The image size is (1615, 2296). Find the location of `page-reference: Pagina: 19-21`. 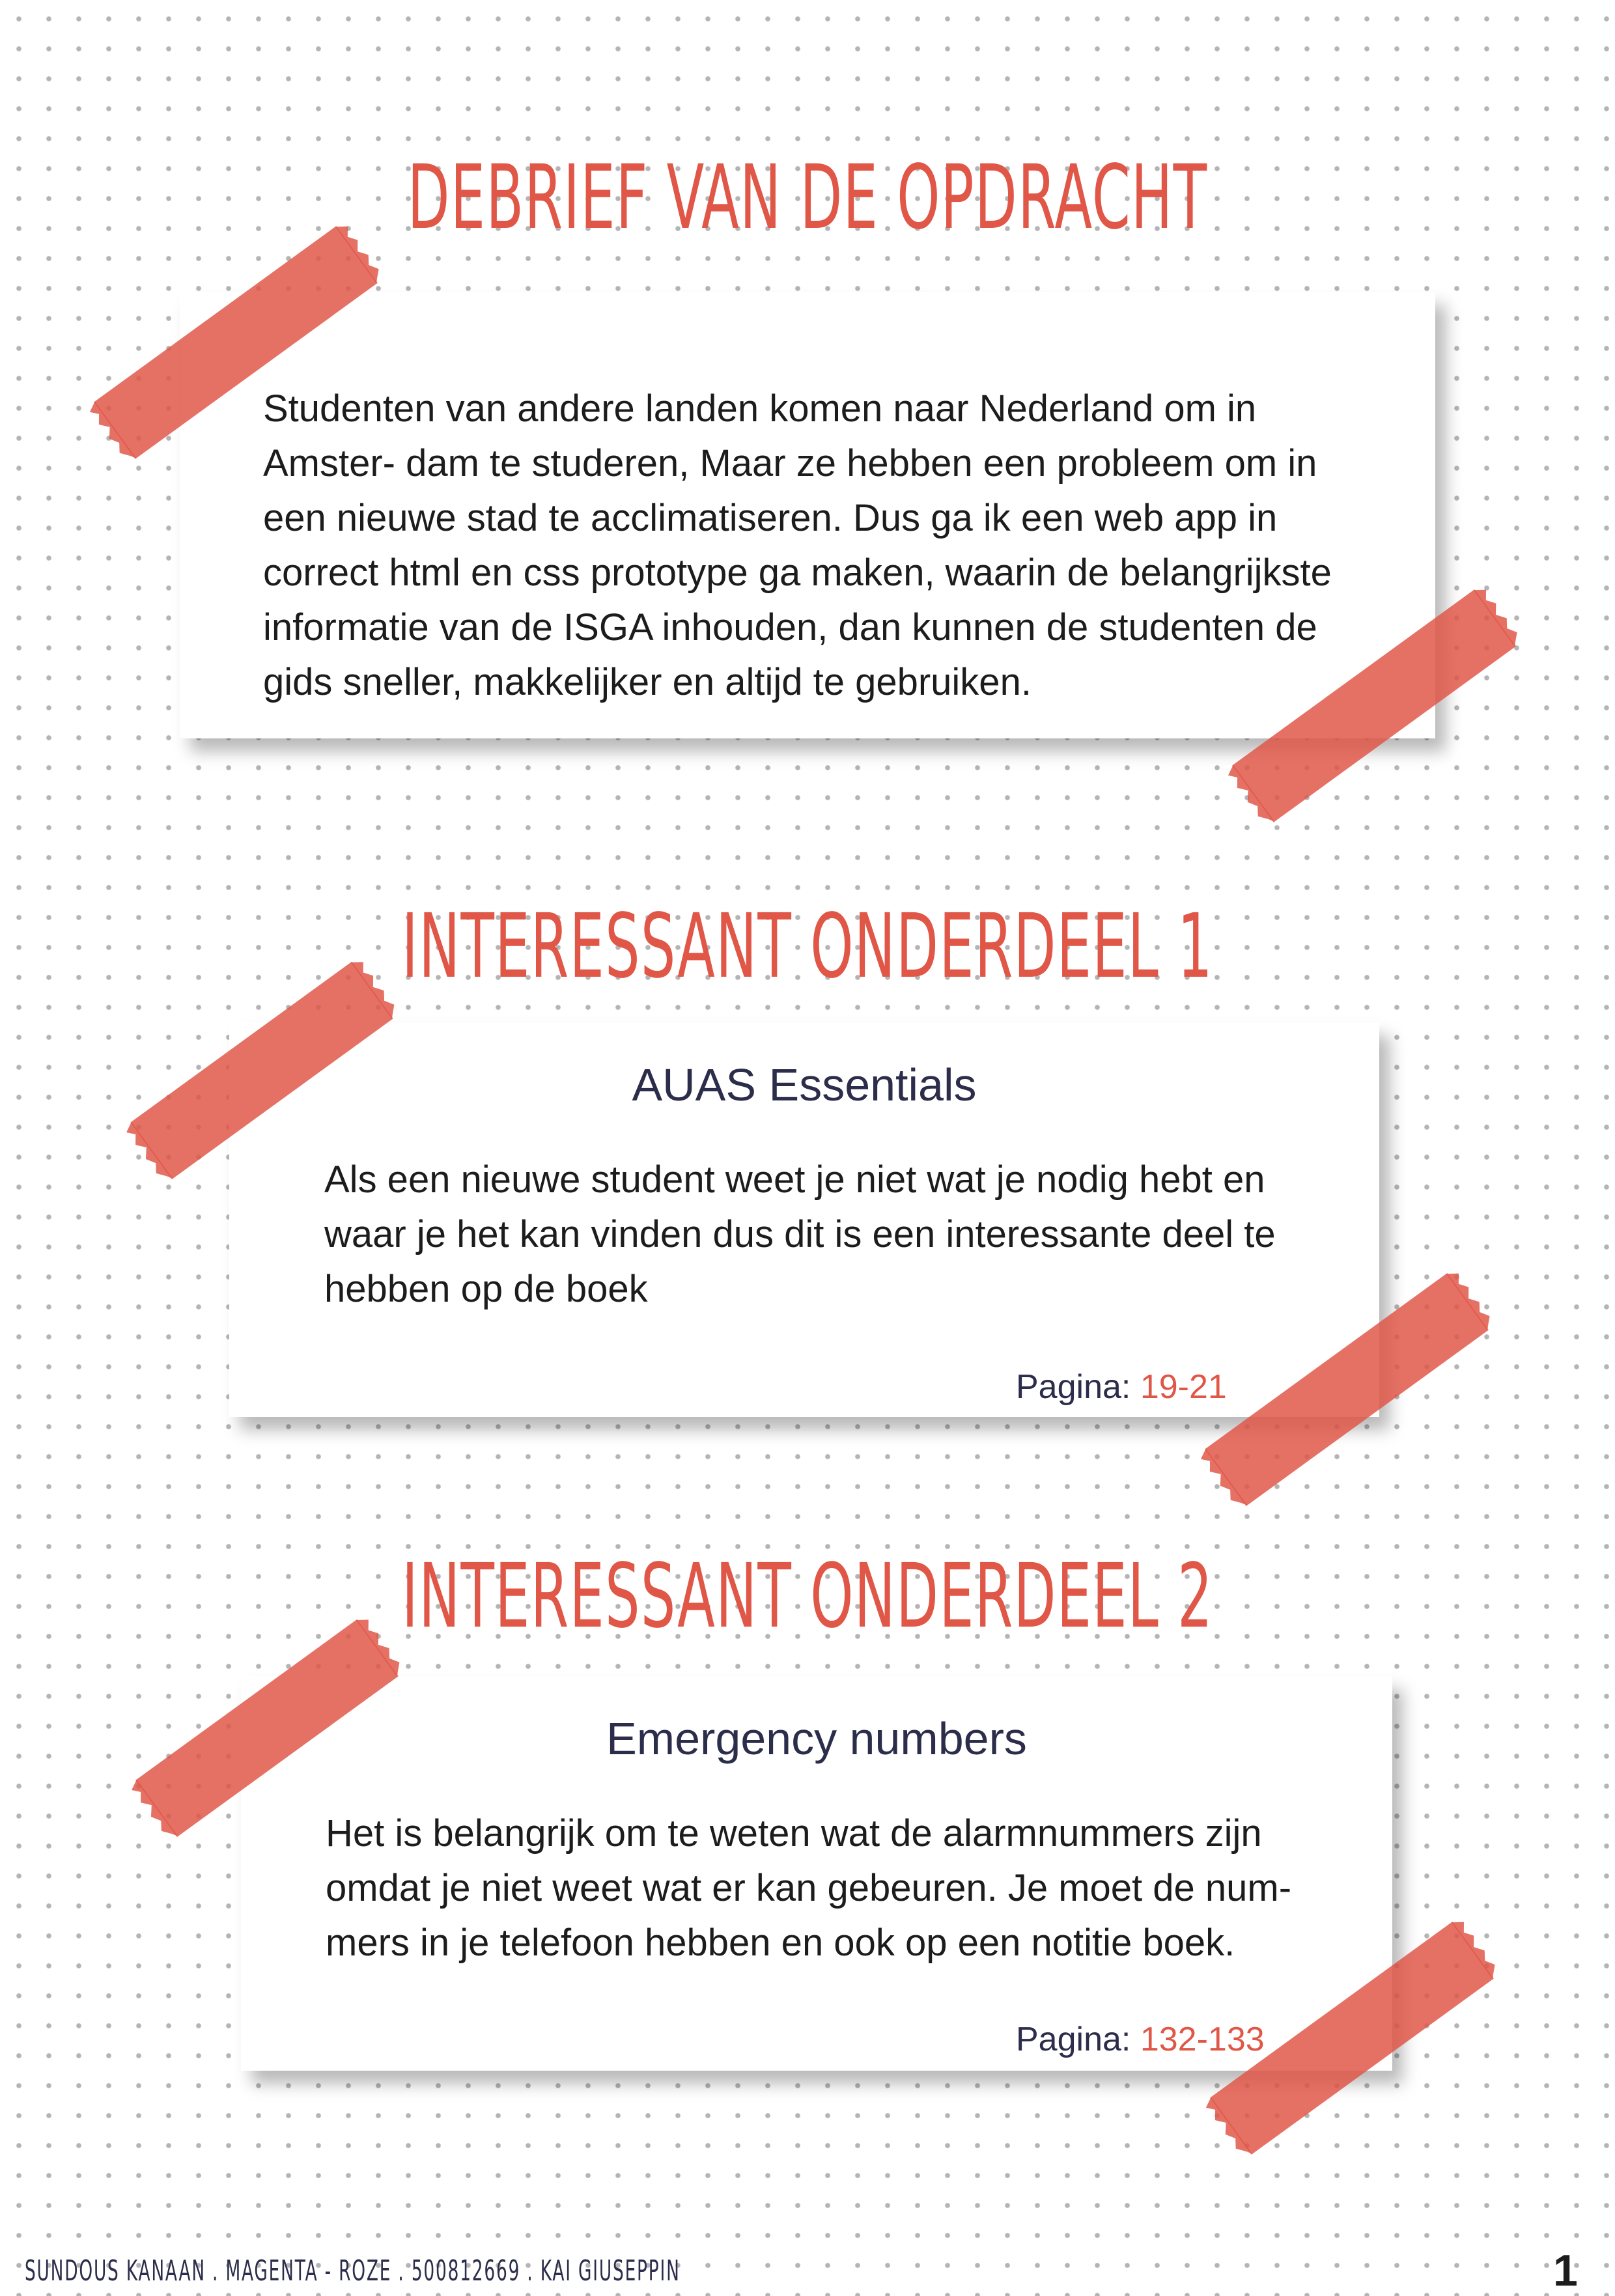

page-reference: Pagina: 19-21 is located at coordinates (1121, 1387).